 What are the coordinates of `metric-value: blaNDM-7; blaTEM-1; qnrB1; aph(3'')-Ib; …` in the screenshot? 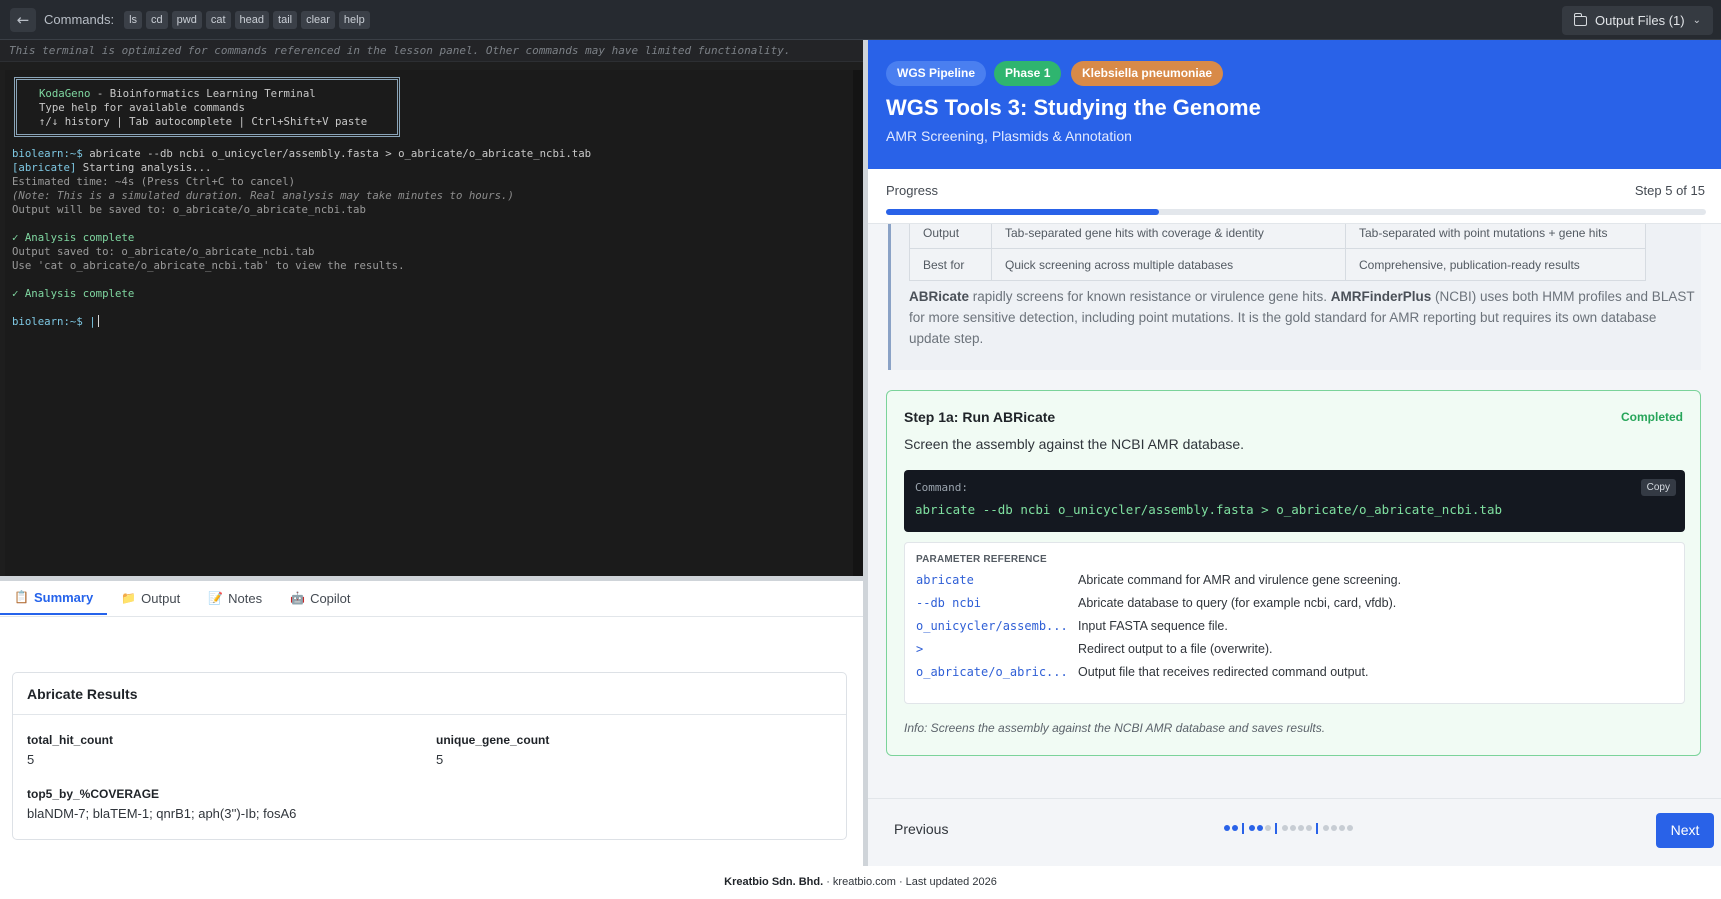 It's located at (162, 813).